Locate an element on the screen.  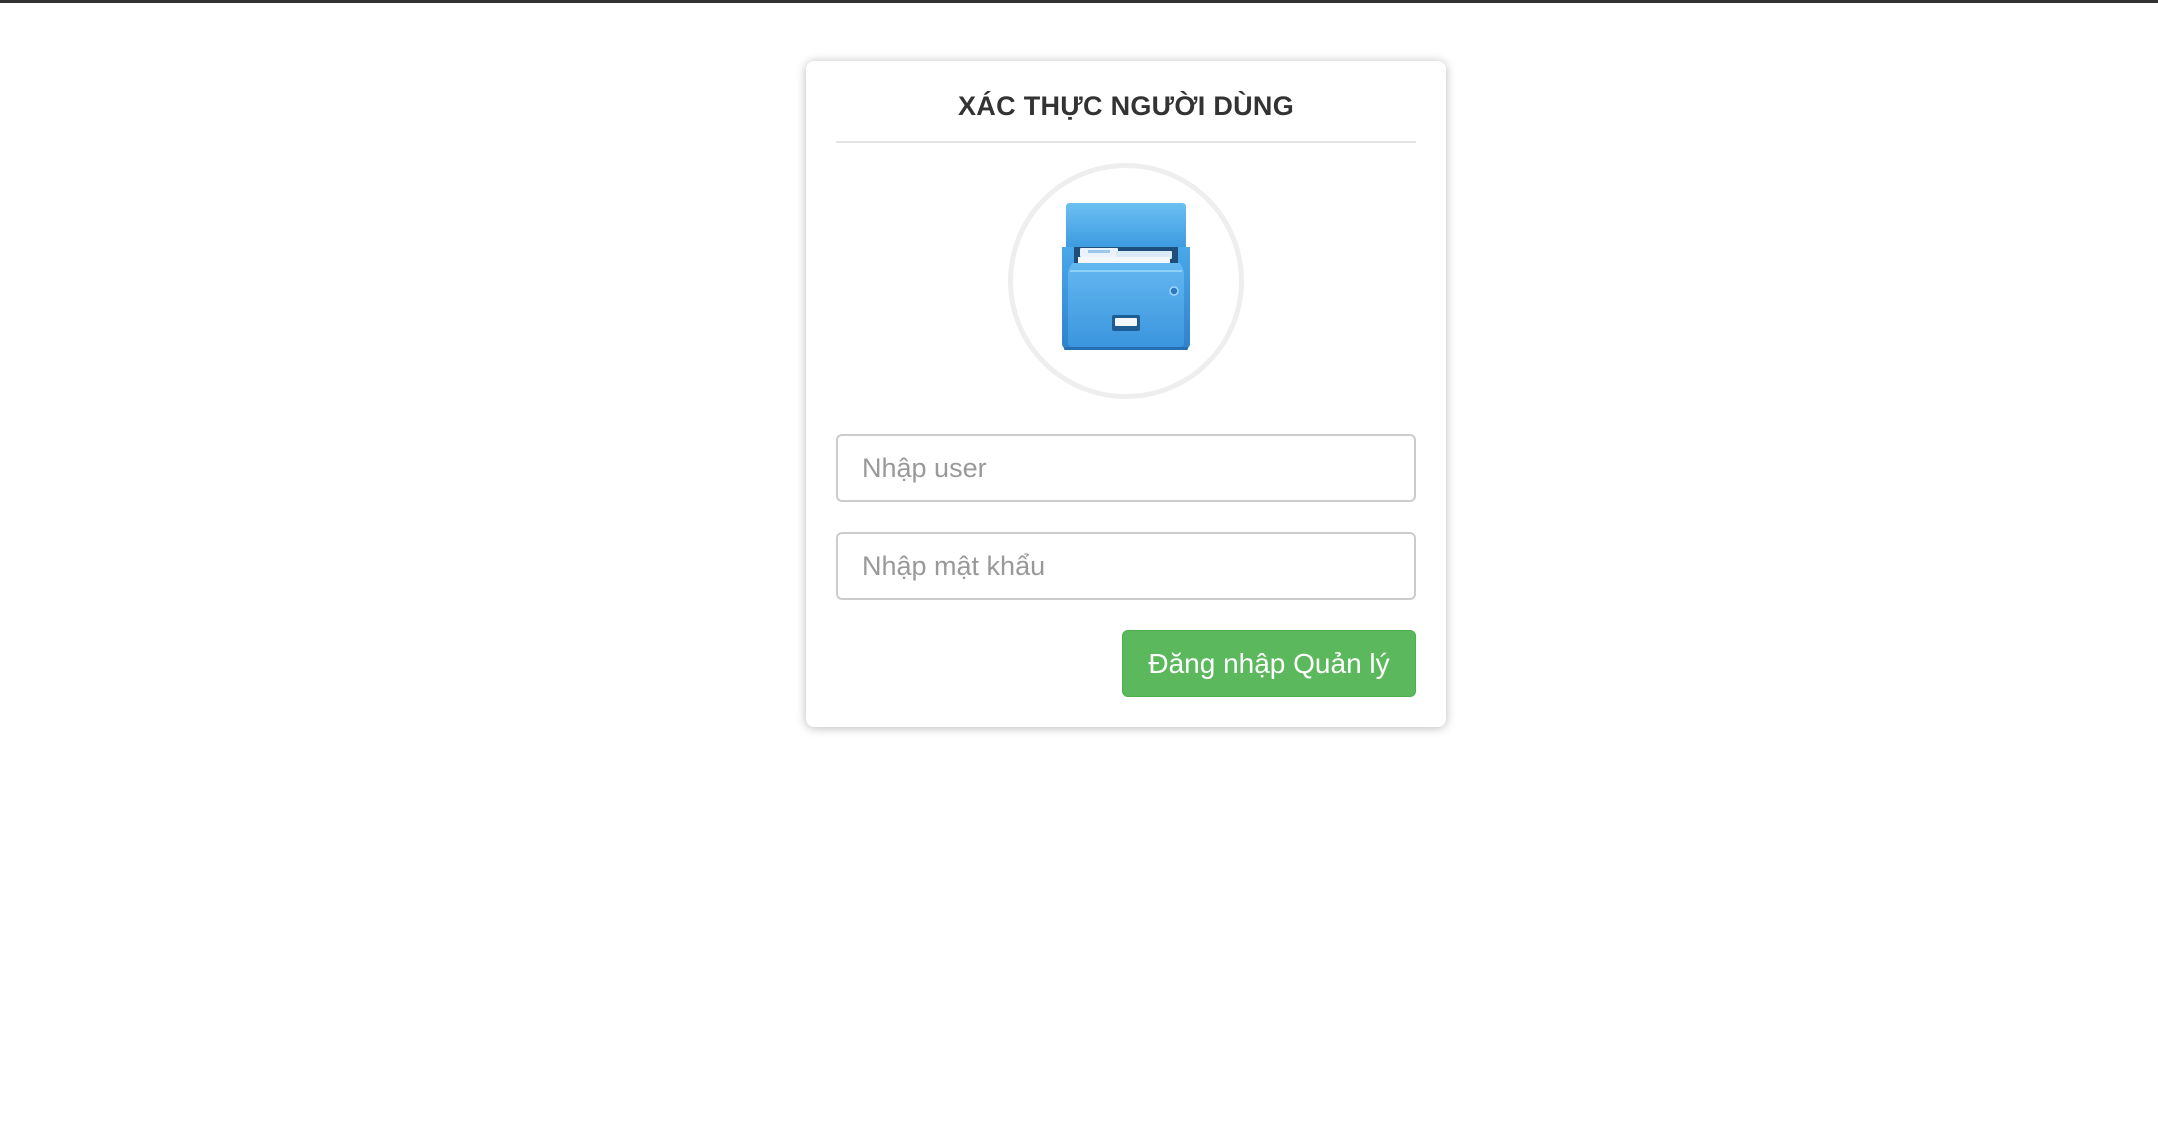
file-cabinet-icon is located at coordinates (1126, 276).